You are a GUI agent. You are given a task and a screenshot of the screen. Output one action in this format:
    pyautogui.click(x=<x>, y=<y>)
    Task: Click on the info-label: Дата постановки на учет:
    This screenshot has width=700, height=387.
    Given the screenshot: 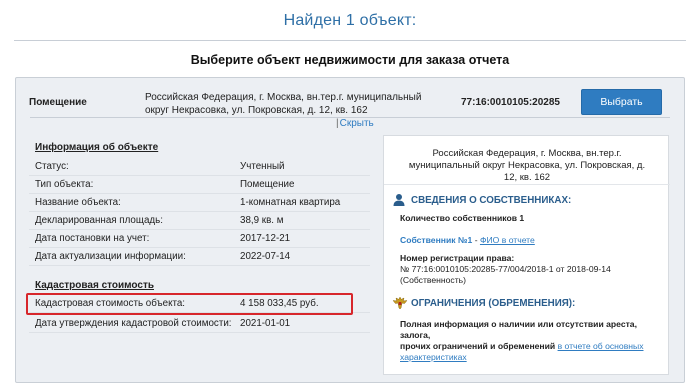 What is the action you would take?
    pyautogui.click(x=92, y=238)
    